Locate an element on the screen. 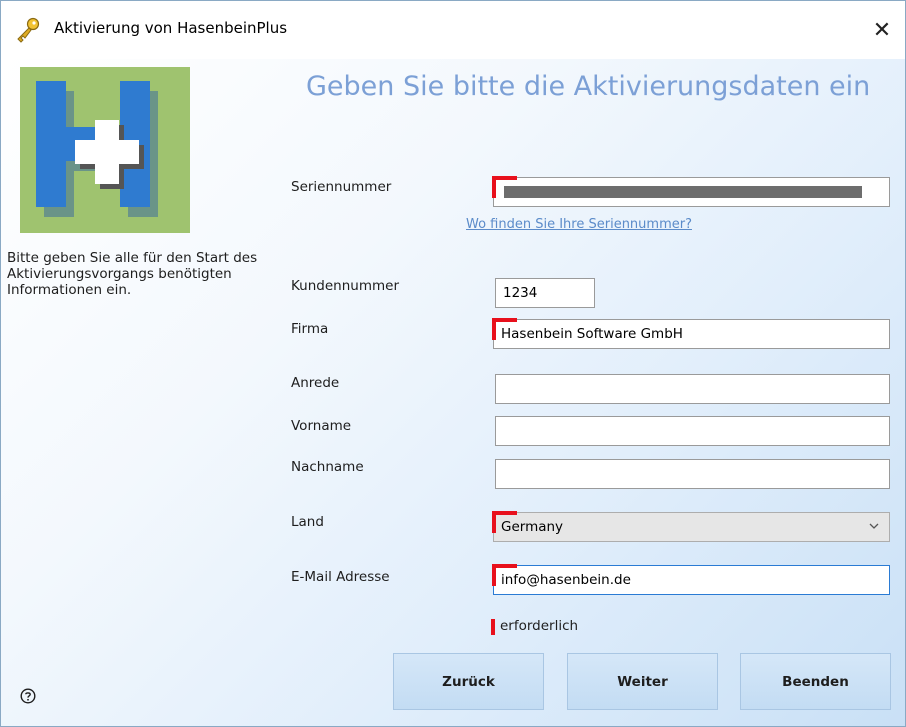 This screenshot has width=906, height=727. close-icon: ✕ is located at coordinates (882, 30).